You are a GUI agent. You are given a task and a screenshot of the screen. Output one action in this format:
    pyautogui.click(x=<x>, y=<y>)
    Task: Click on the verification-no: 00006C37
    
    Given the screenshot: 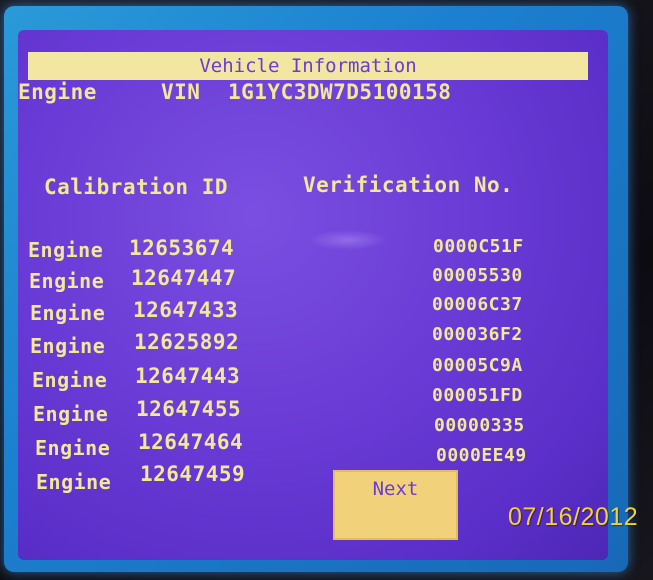 What is the action you would take?
    pyautogui.click(x=477, y=304)
    